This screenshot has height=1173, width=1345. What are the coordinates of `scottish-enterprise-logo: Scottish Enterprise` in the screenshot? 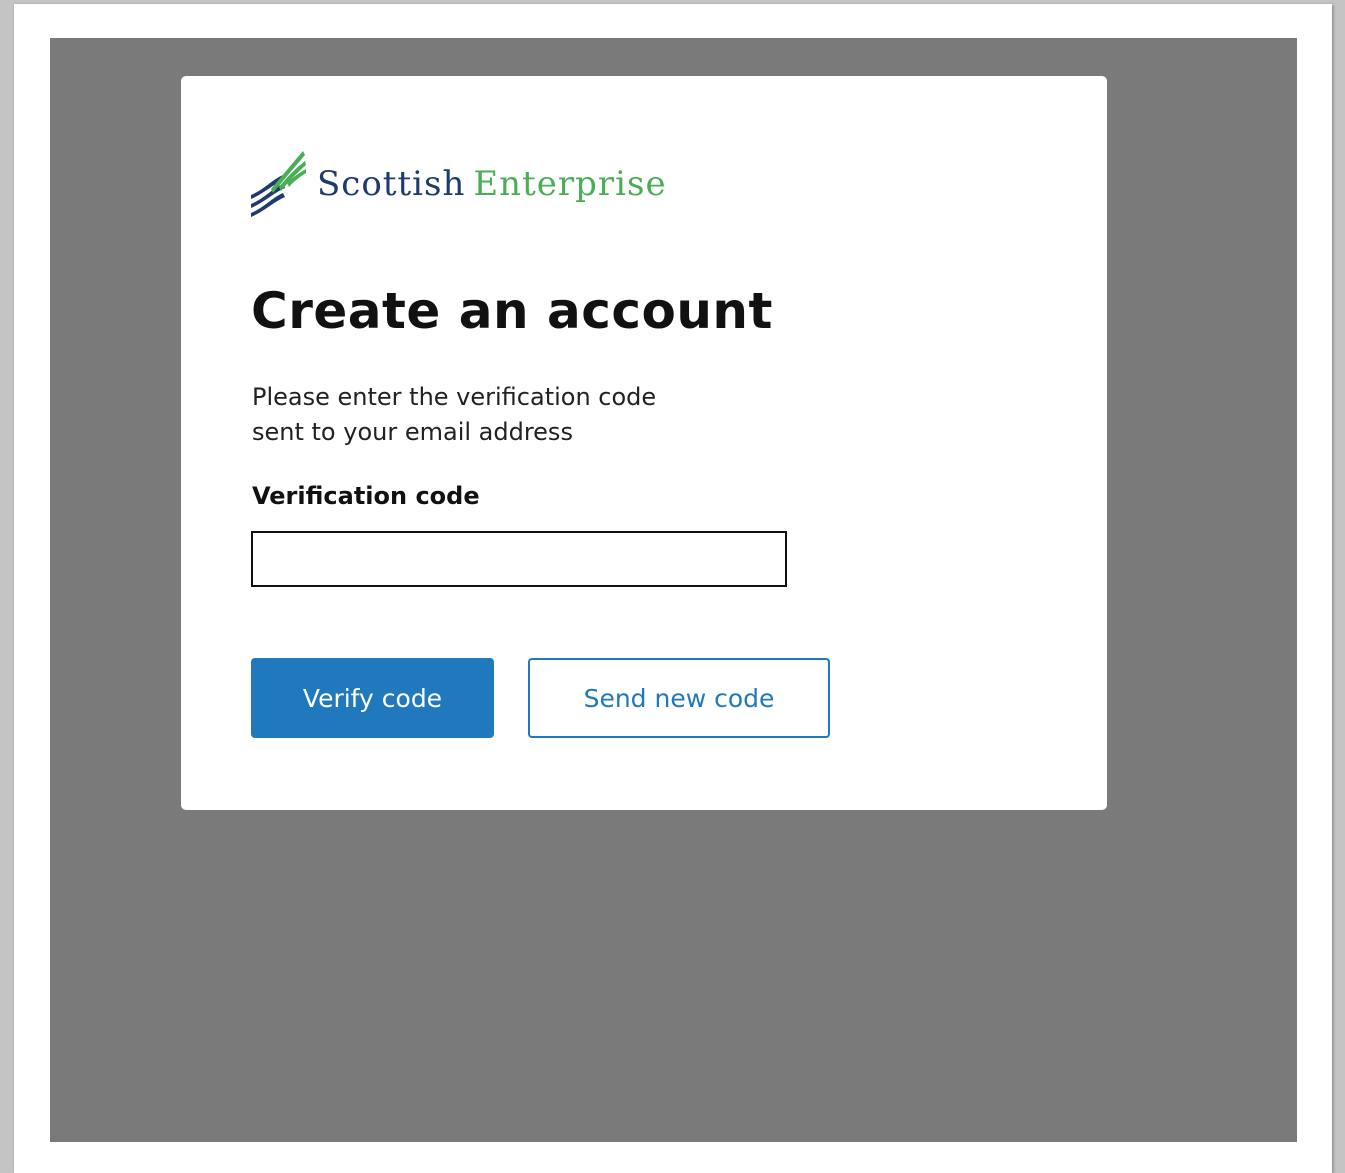 It's located at (459, 184).